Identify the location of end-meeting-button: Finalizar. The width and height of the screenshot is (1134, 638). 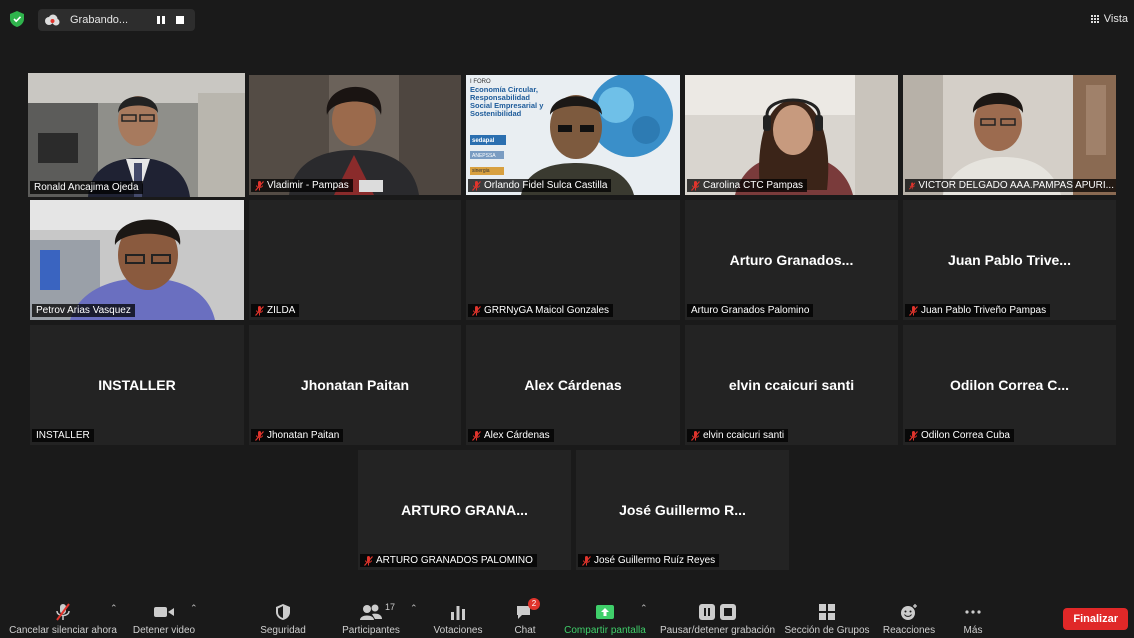
(1095, 619).